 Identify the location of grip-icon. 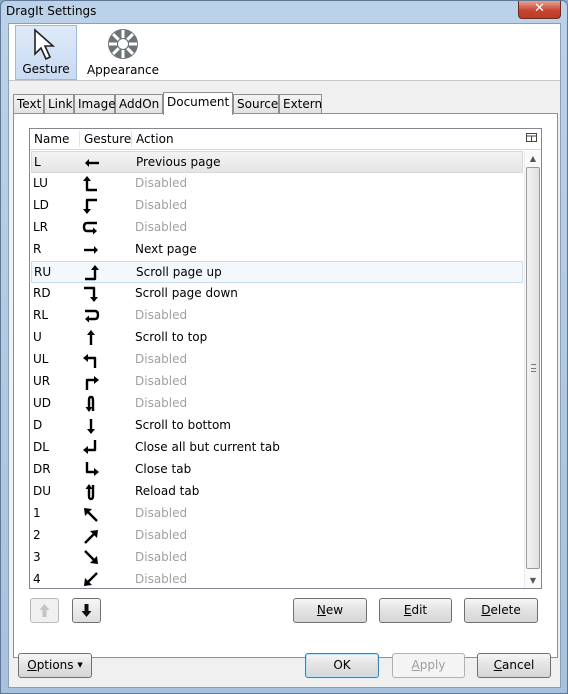
(533, 368).